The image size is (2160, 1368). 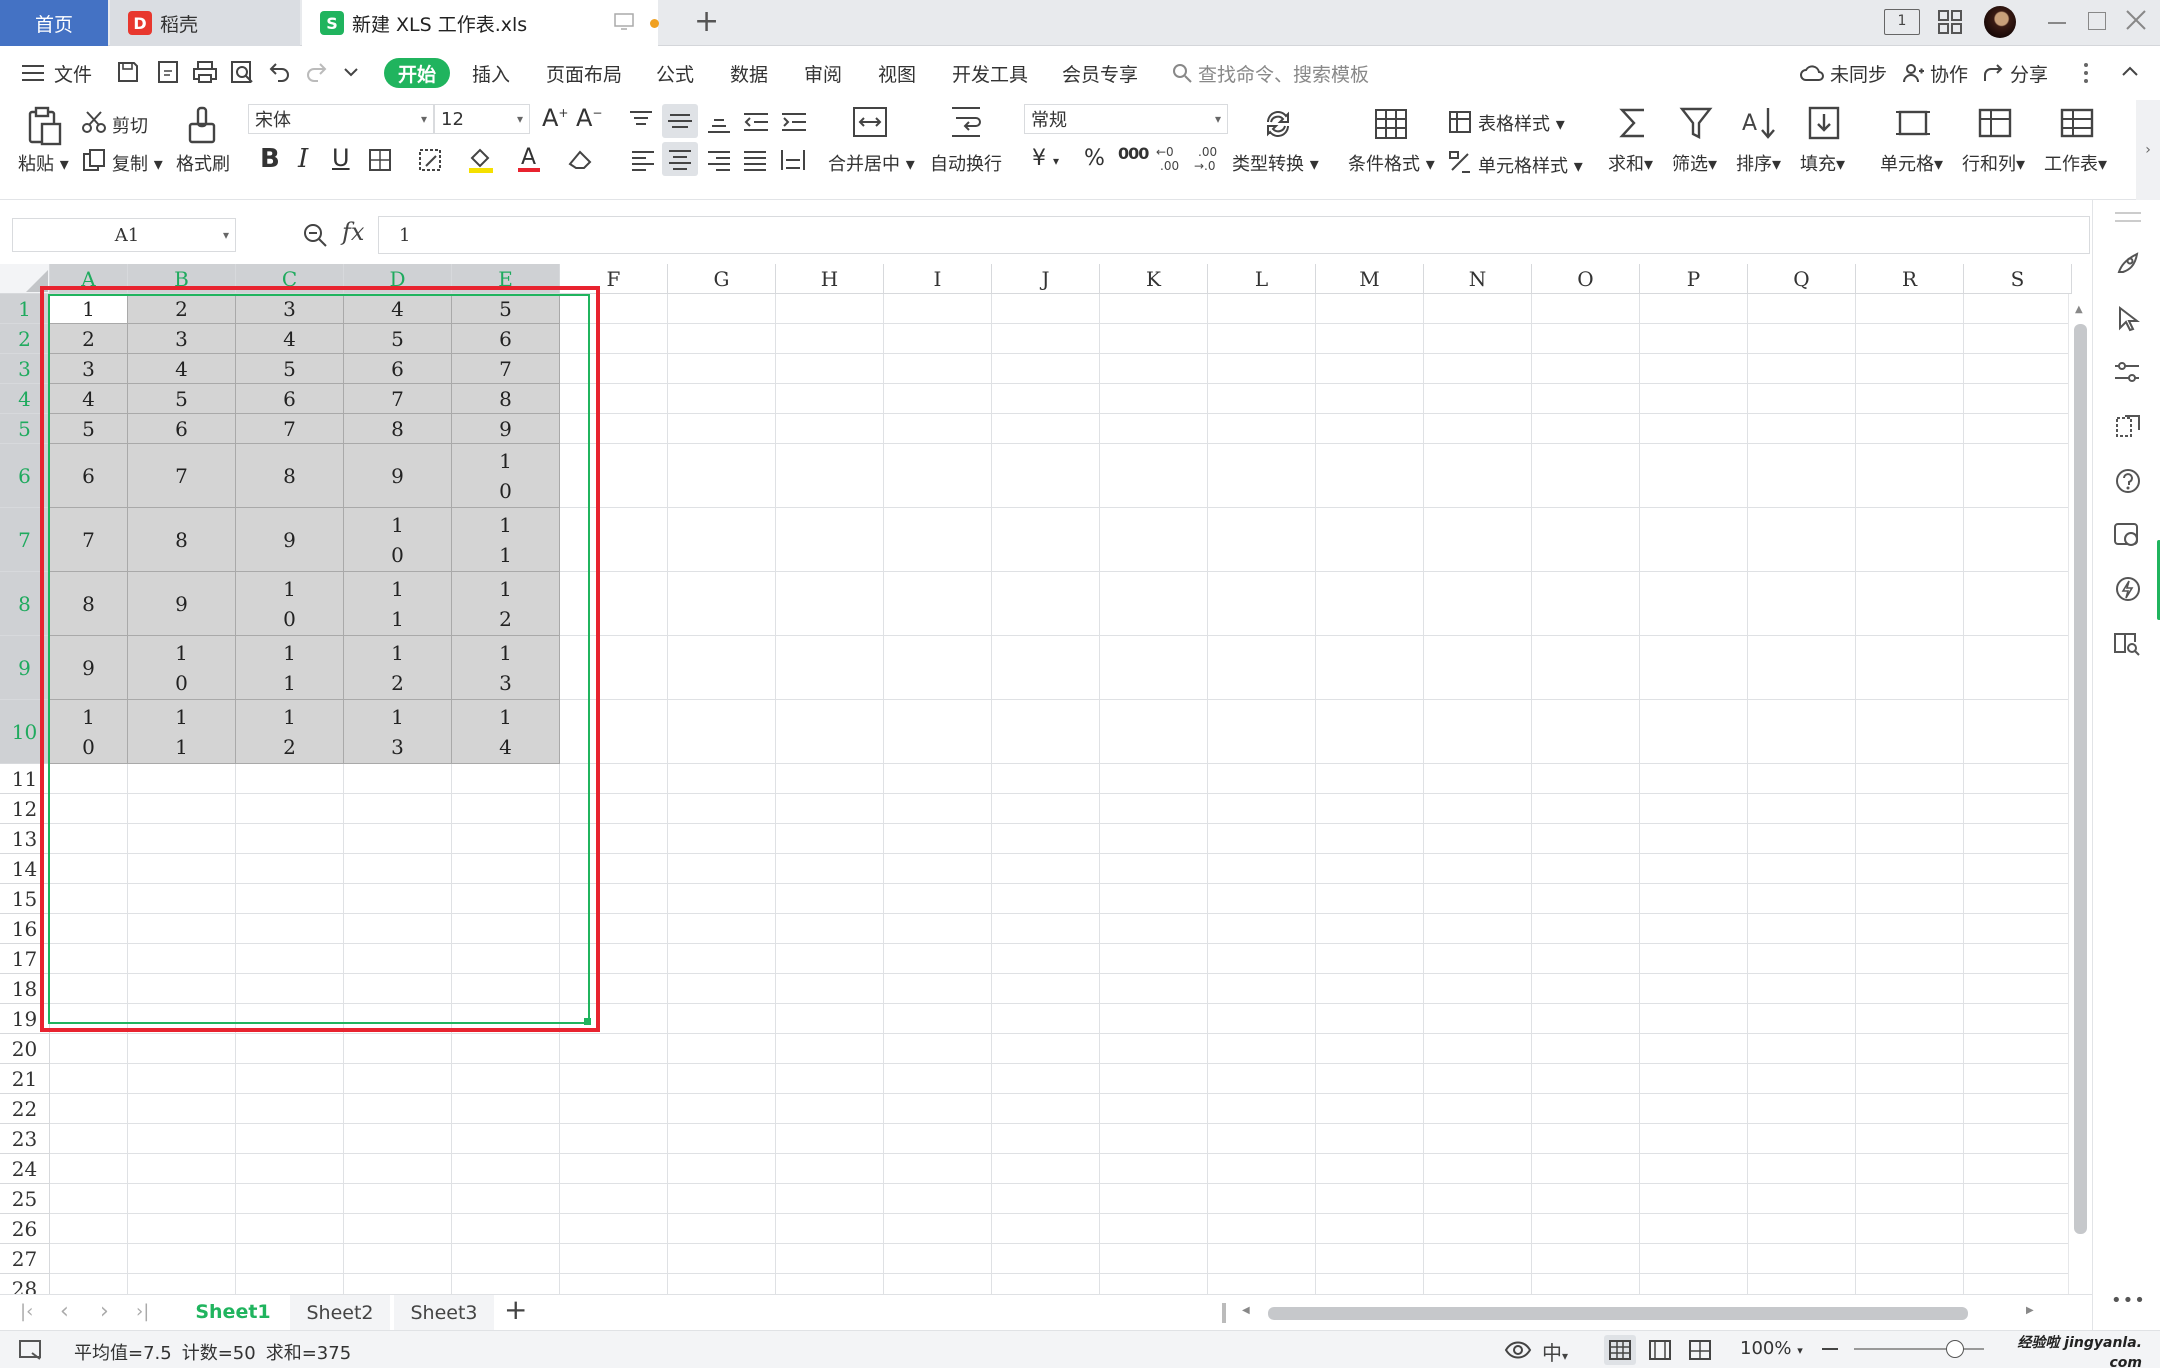 What do you see at coordinates (290, 540) in the screenshot?
I see `cell-c7: 9` at bounding box center [290, 540].